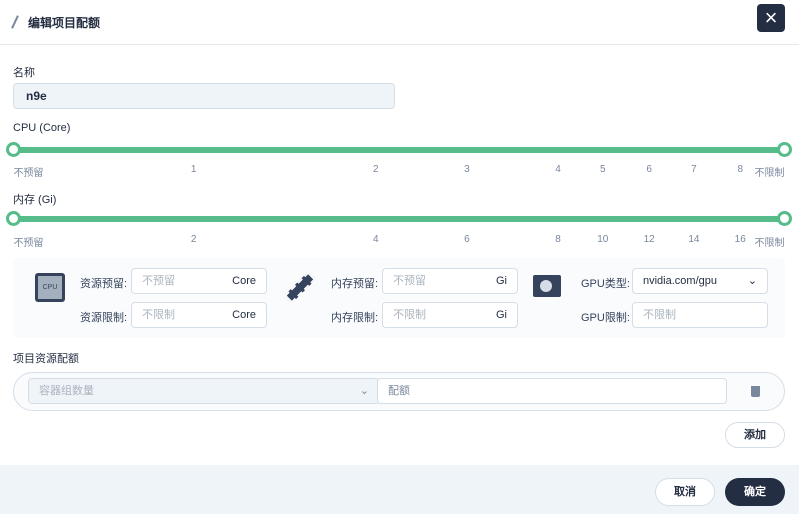  I want to click on gpu-type-label: GPU类型:, so click(605, 284).